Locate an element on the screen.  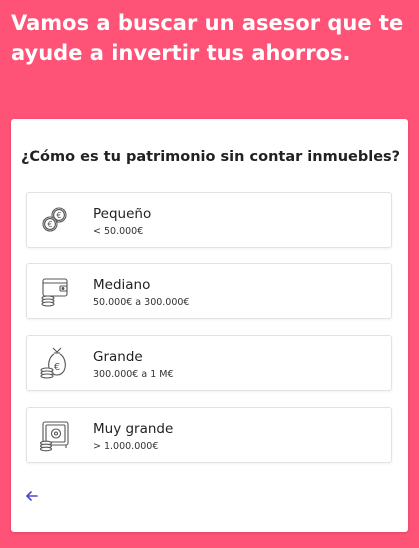
coins-euro-icon: € € is located at coordinates (55, 220).